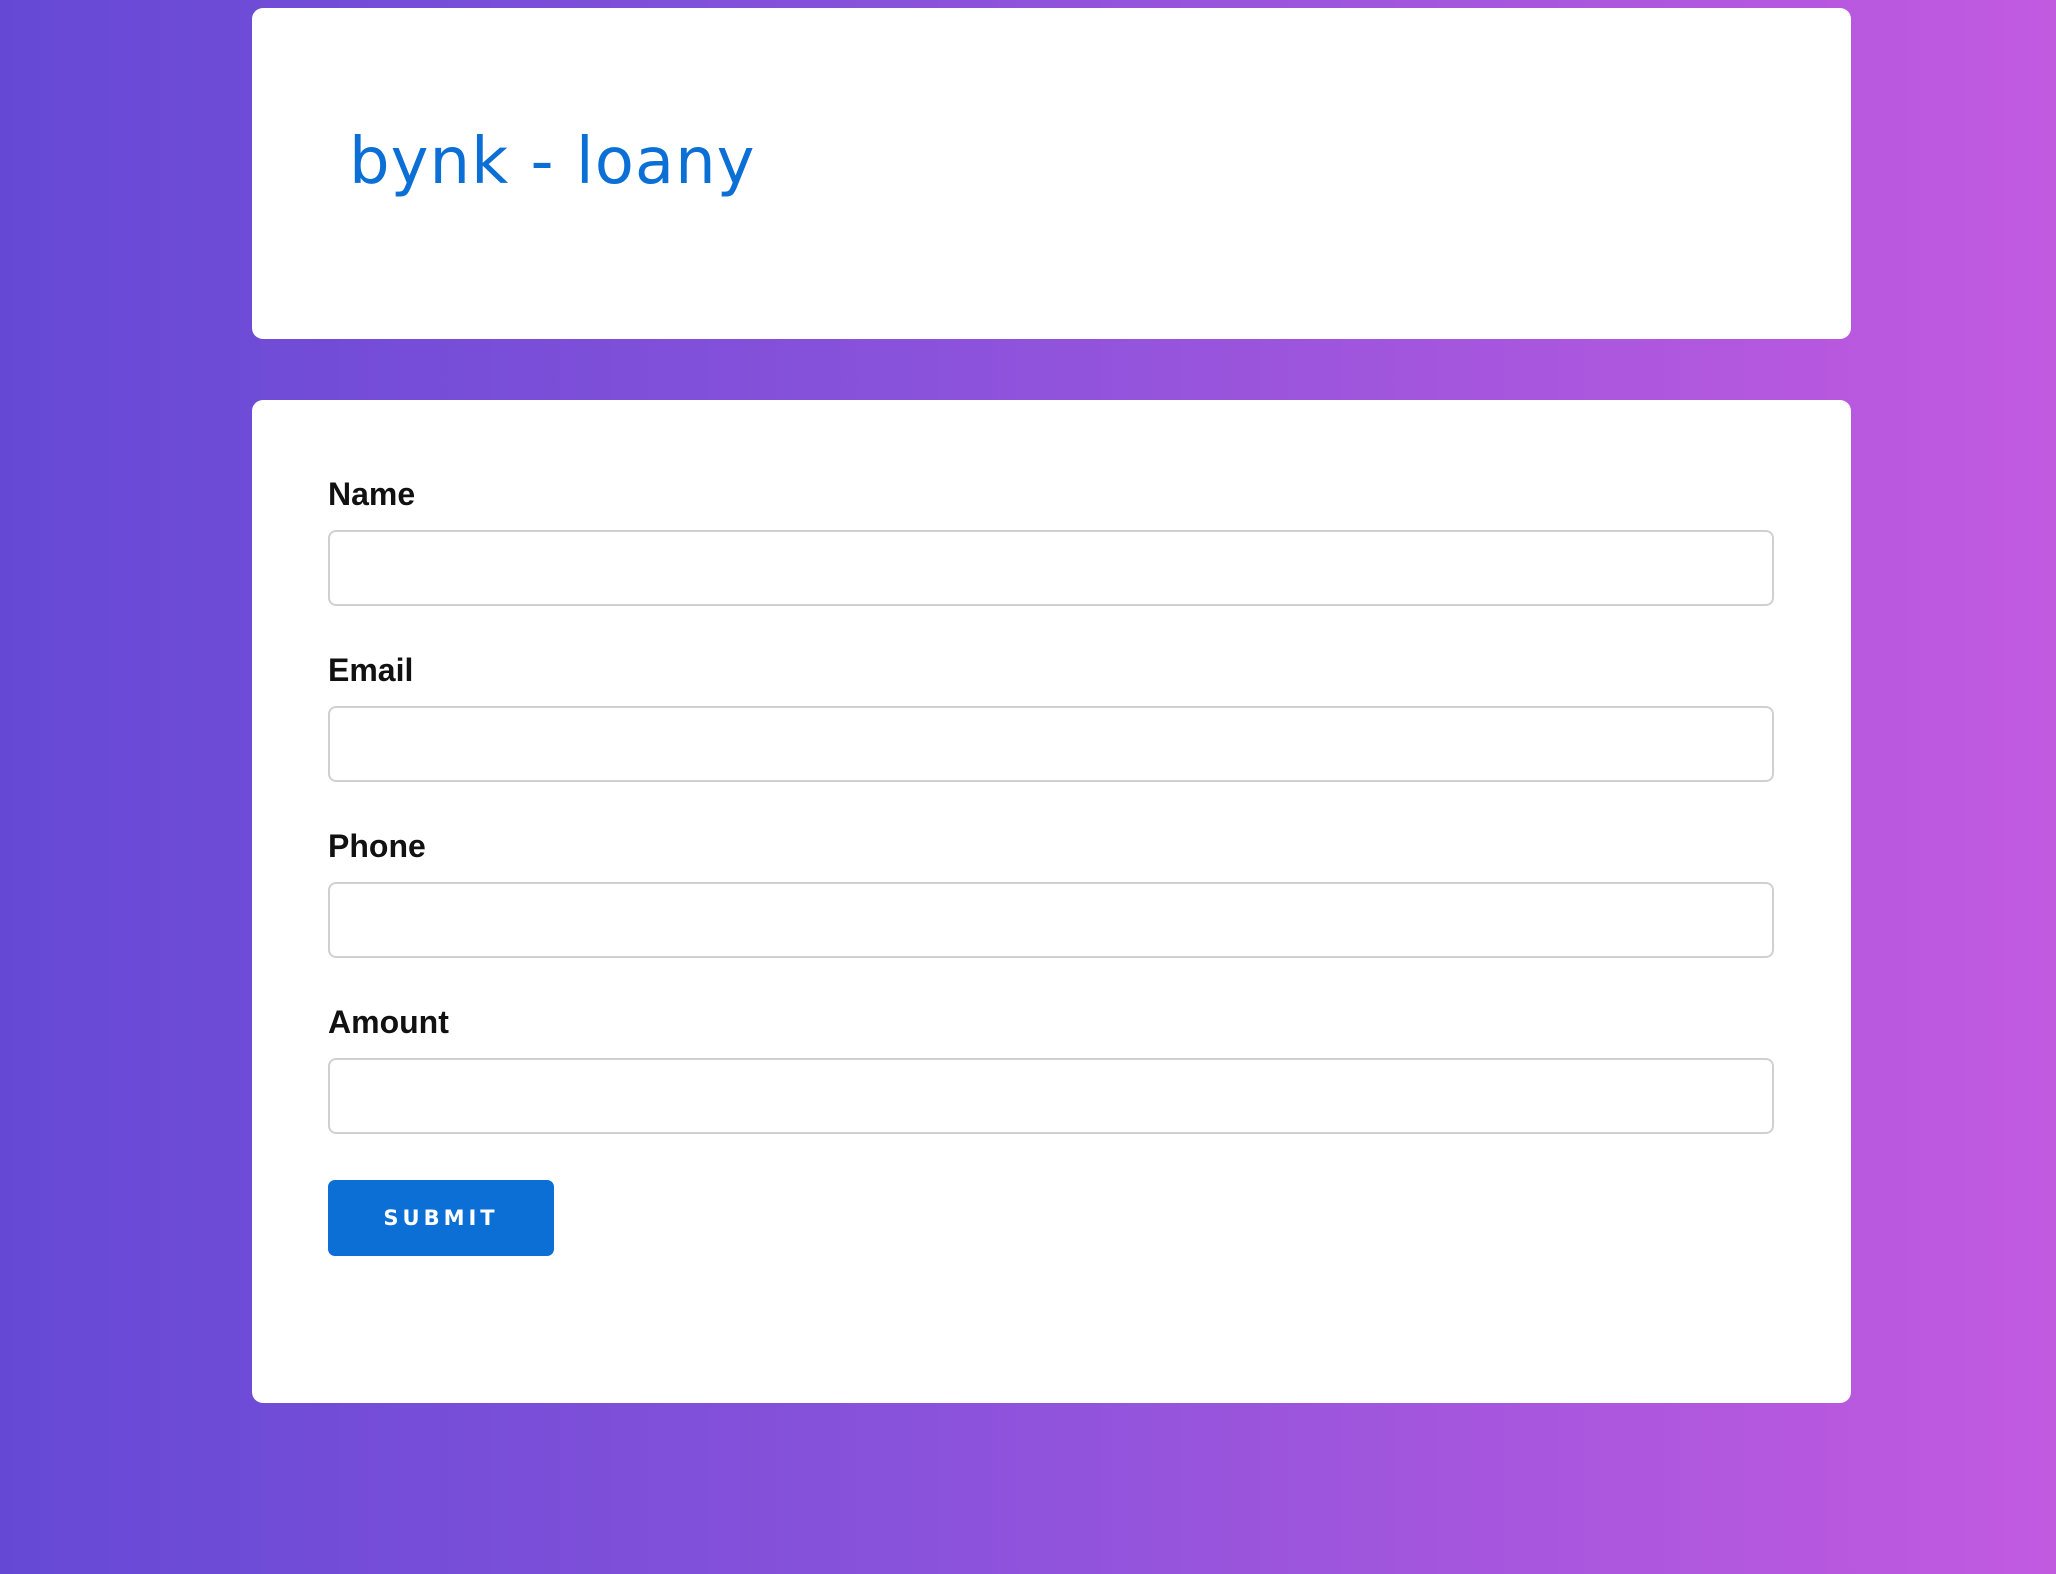  Describe the element at coordinates (377, 846) in the screenshot. I see `phone-label: Phone` at that location.